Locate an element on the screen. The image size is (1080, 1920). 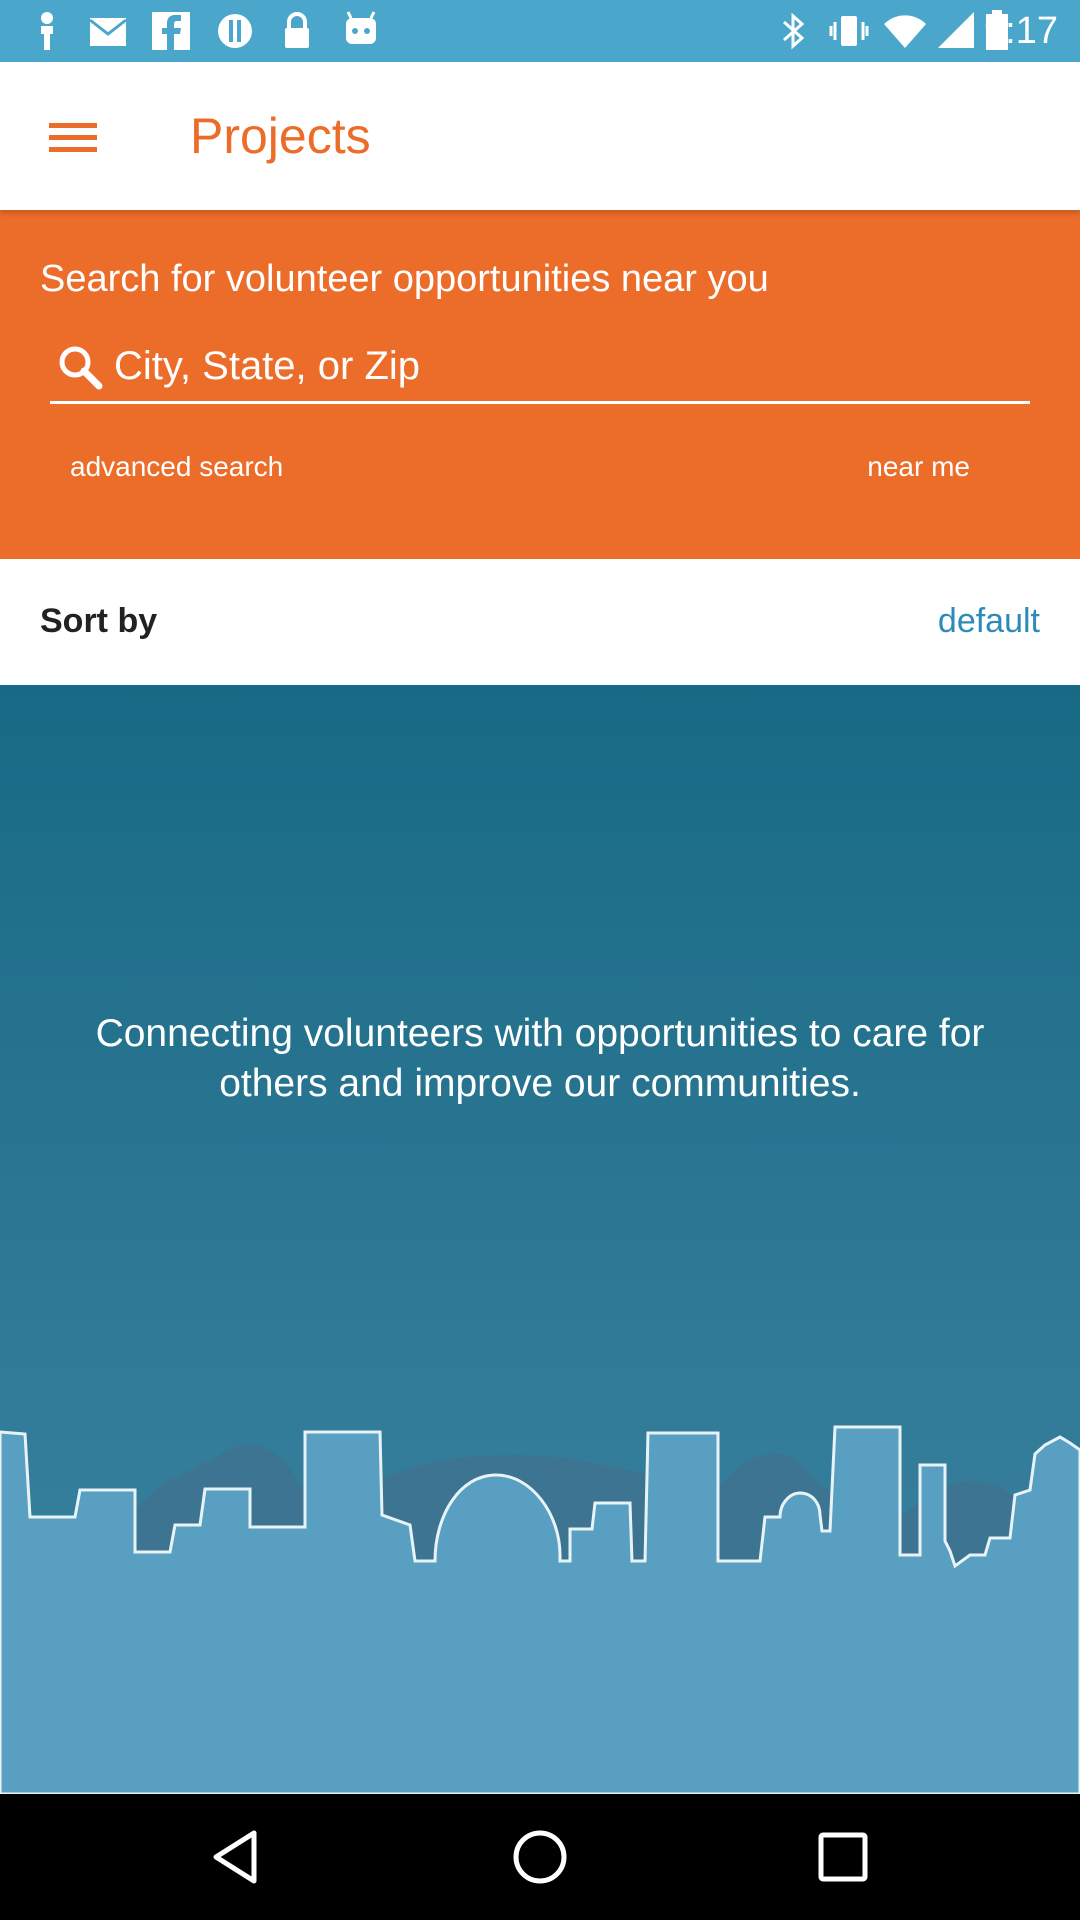
bluetooth-icon is located at coordinates (794, 31).